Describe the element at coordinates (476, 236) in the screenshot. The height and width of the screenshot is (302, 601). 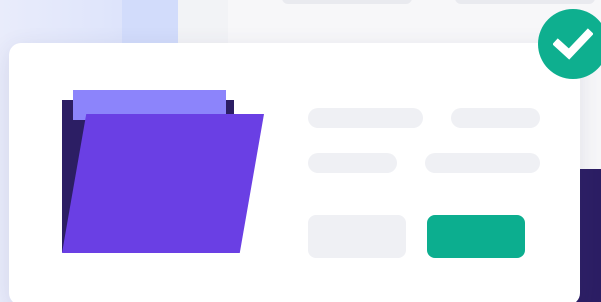
I see `primary-button` at that location.